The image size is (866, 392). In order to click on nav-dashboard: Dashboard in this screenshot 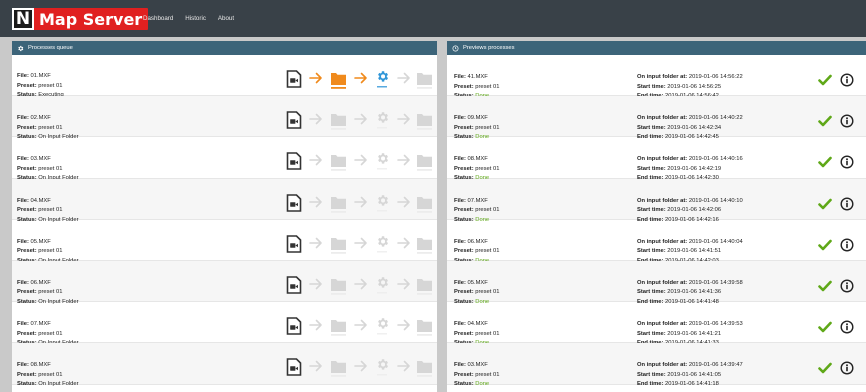, I will do `click(158, 18)`.